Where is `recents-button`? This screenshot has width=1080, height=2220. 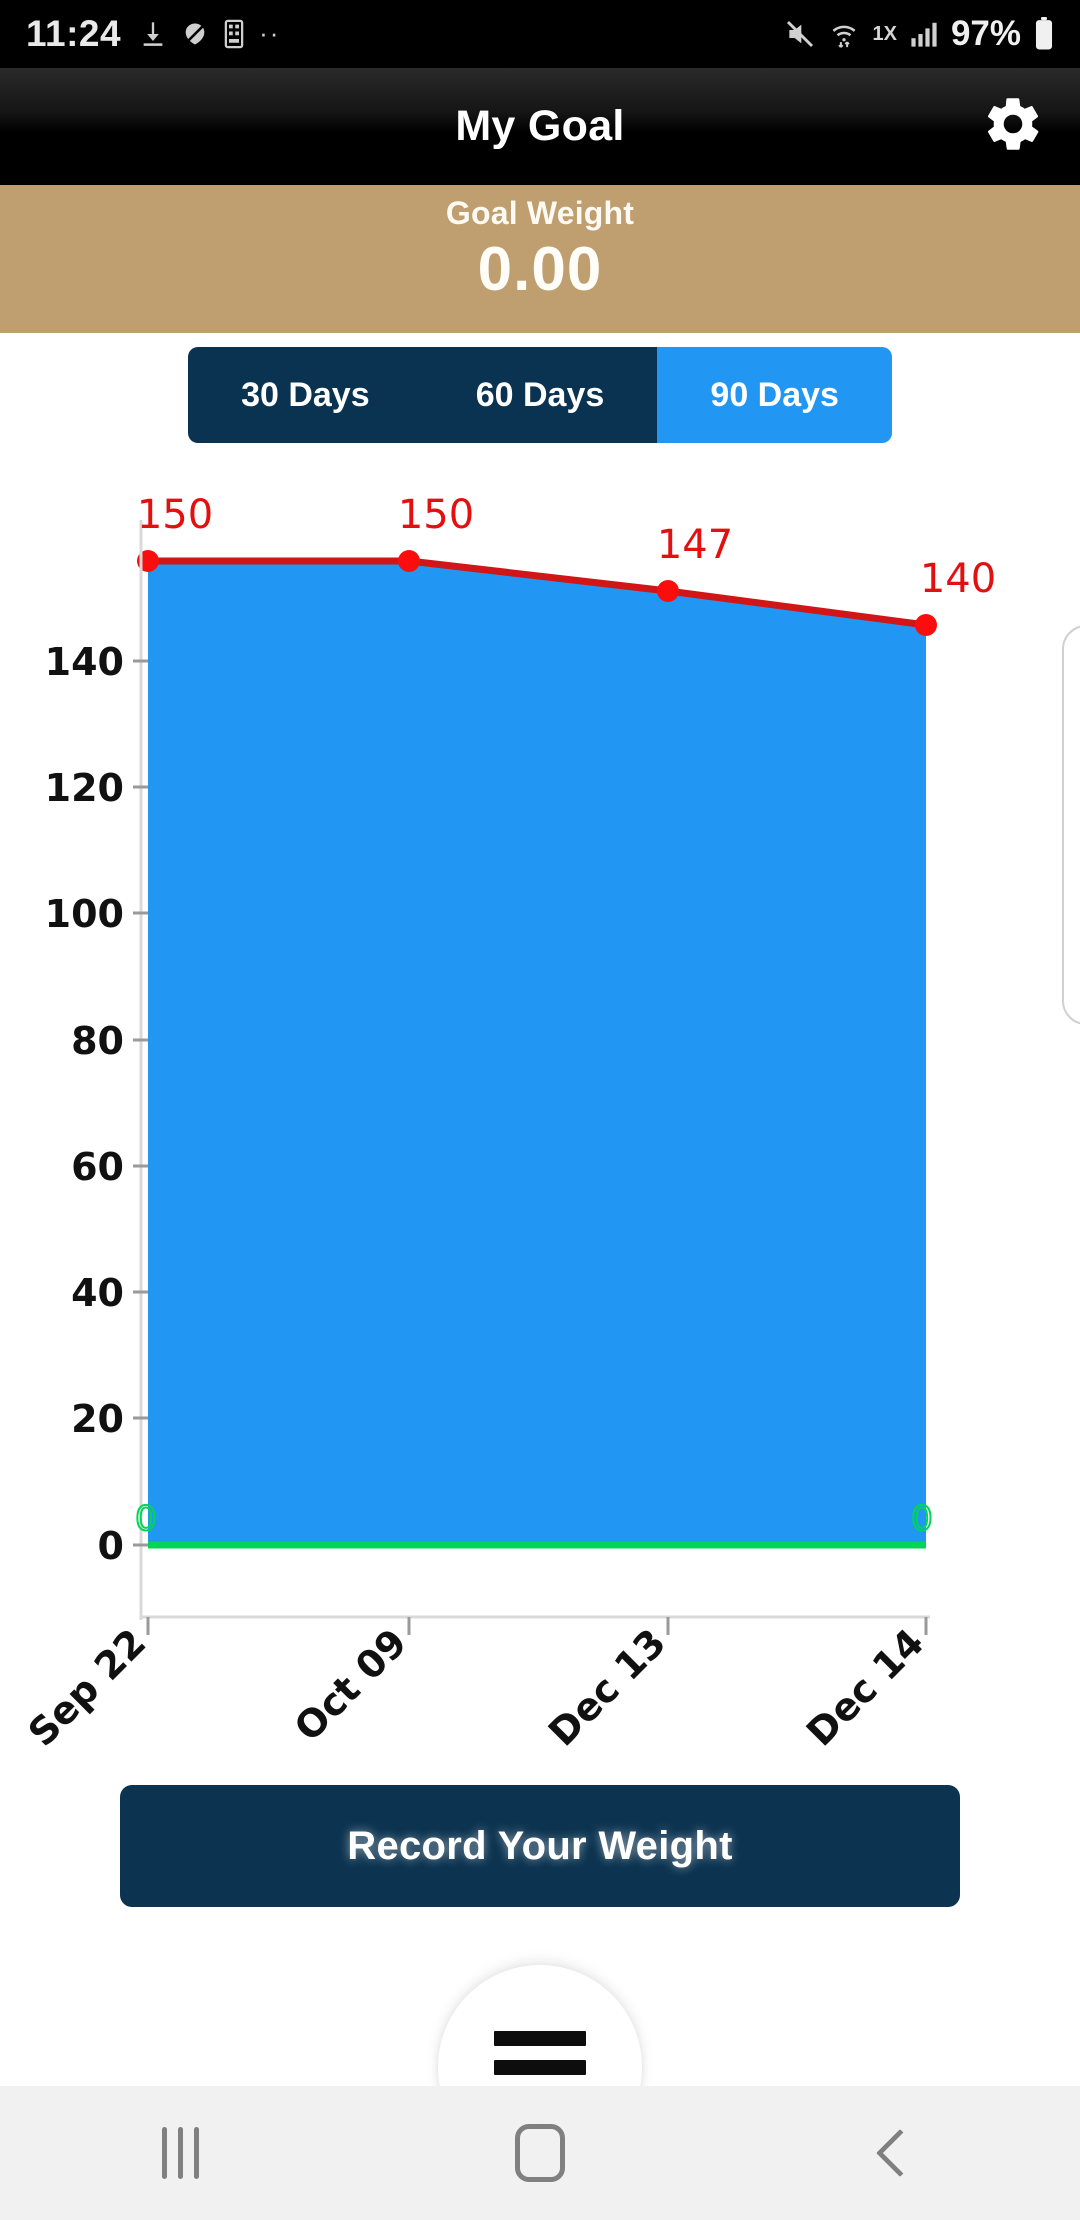 recents-button is located at coordinates (180, 2153).